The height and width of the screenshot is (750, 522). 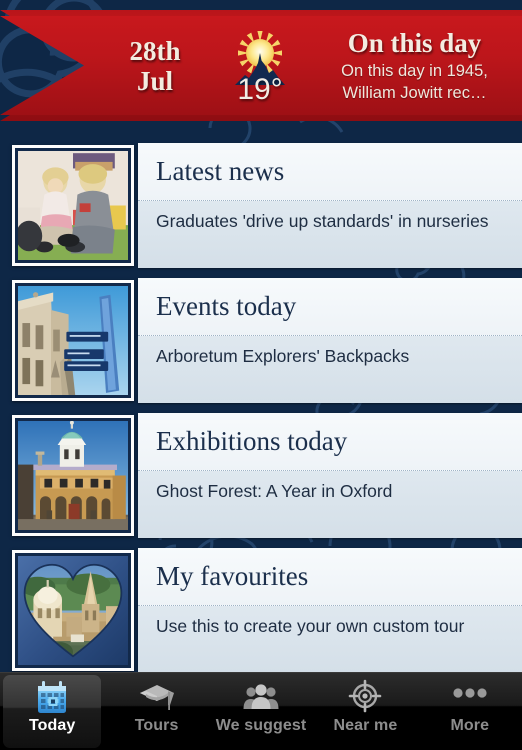 I want to click on list-item-subtitle: Use this to create your own custom tour, so click(x=330, y=639).